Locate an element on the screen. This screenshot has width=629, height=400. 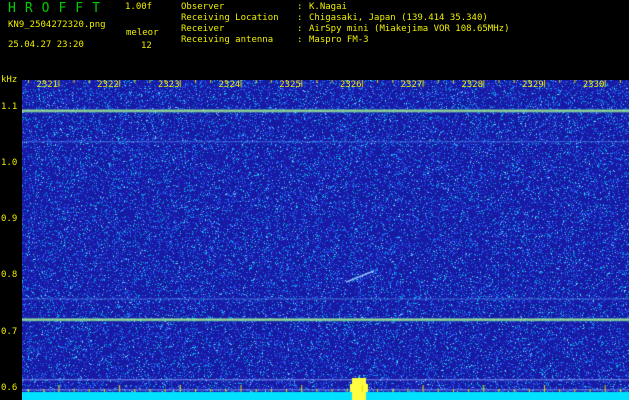
y-tick-label: 1.0 is located at coordinates (9, 163).